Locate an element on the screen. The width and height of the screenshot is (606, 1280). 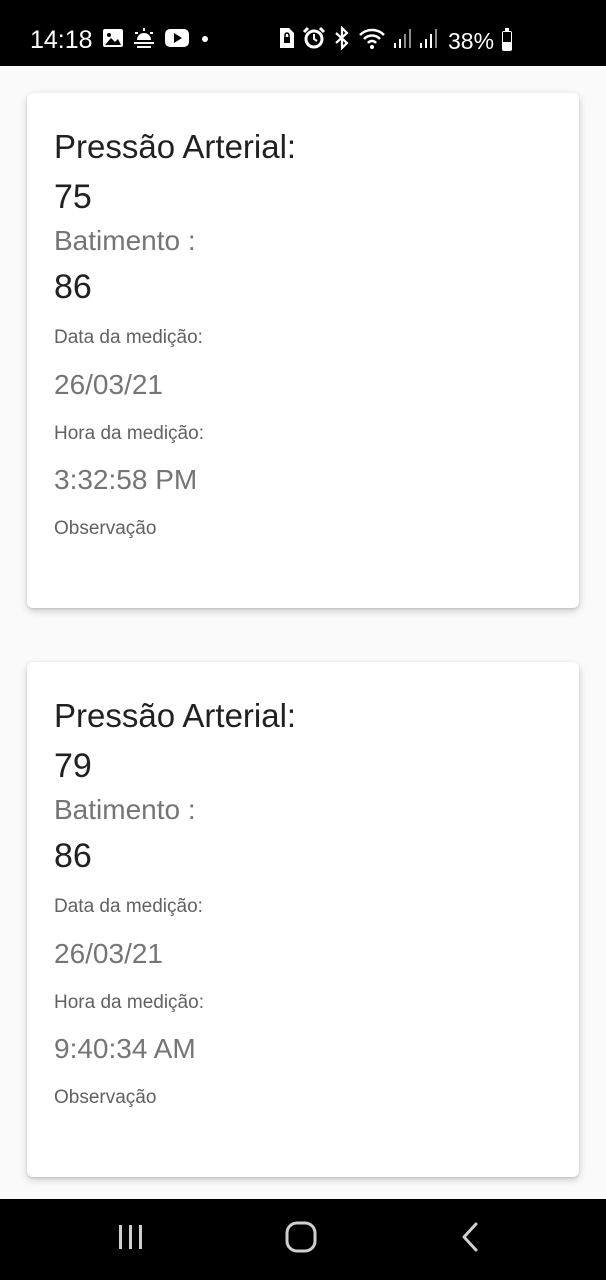
battery-percentage: 38% is located at coordinates (471, 40).